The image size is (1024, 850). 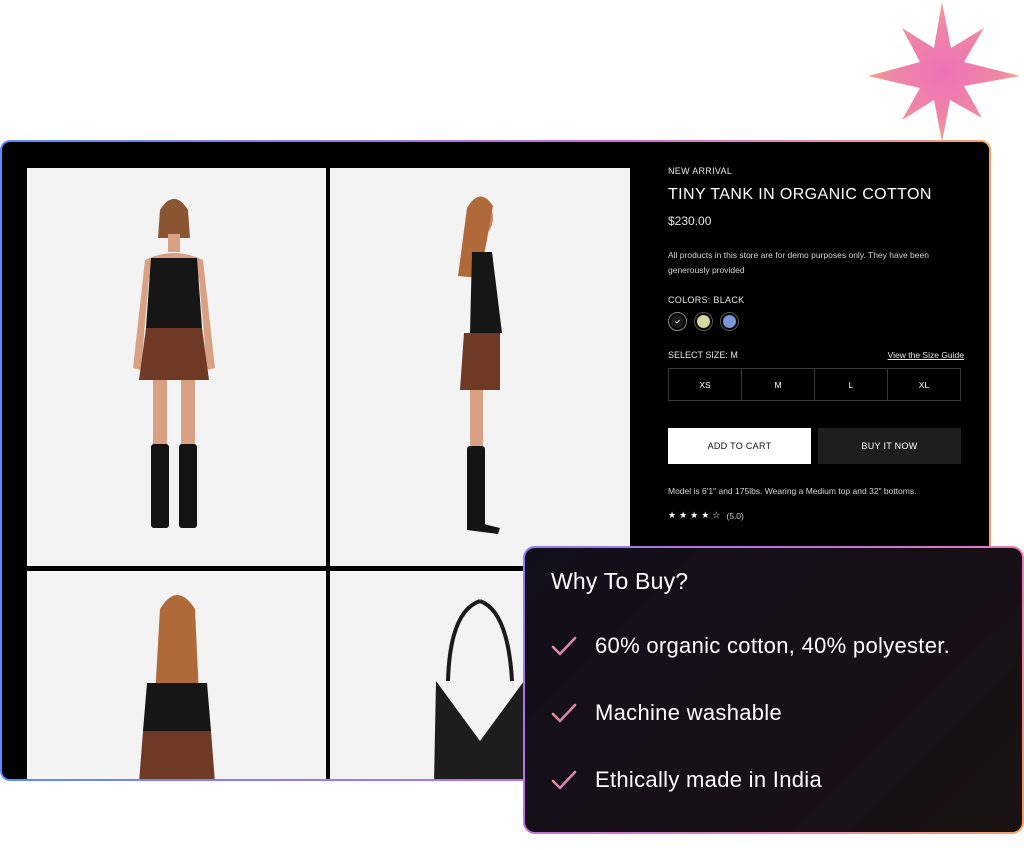 I want to click on why-item: Ethically made in India, so click(x=773, y=780).